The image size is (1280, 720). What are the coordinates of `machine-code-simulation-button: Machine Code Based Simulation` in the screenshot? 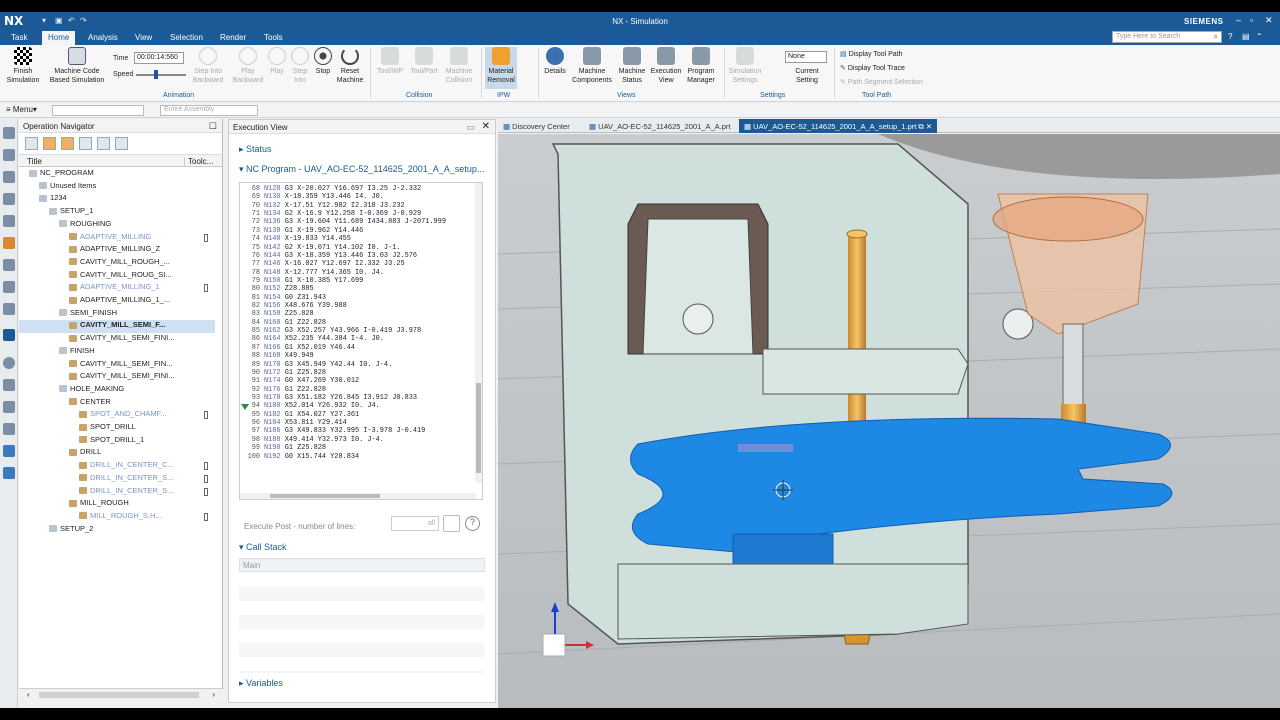 It's located at (77, 66).